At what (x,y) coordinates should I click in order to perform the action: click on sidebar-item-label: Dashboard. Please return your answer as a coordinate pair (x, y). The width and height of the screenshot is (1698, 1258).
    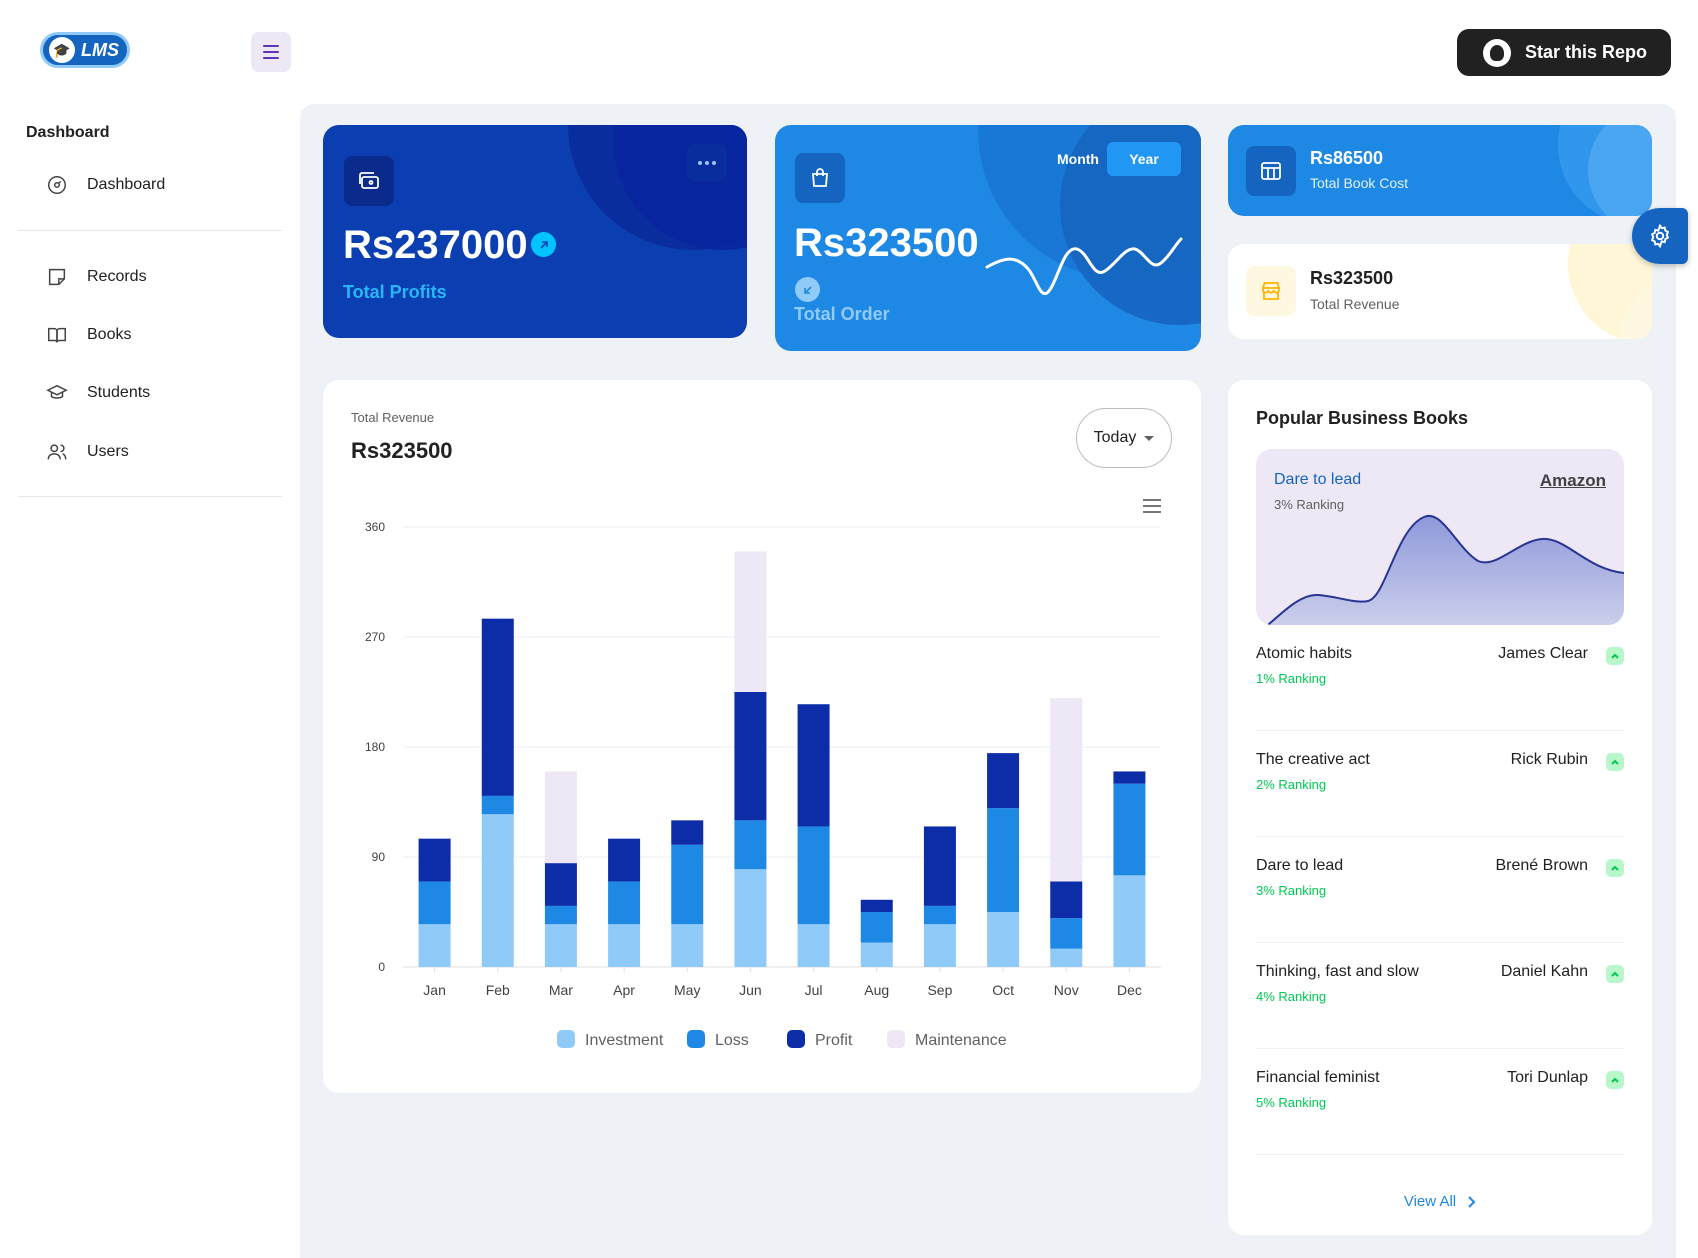
    Looking at the image, I should click on (126, 184).